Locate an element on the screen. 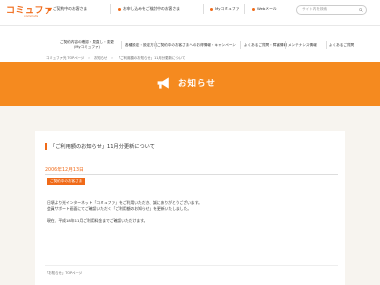  search-box: サイト内を検索 is located at coordinates (331, 10).